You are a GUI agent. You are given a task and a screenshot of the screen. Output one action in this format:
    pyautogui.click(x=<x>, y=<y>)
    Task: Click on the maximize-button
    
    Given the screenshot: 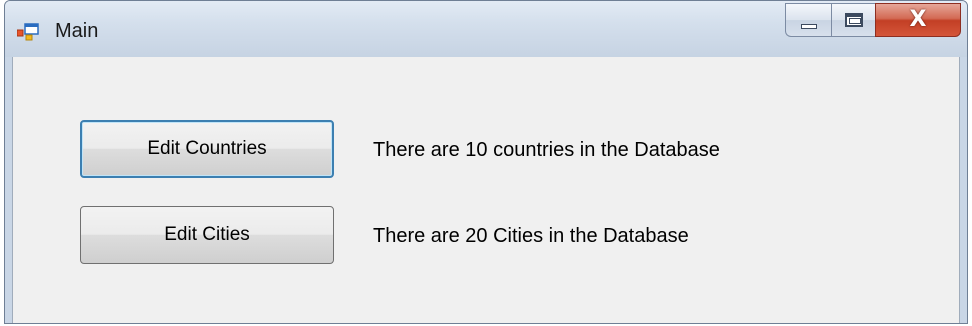 What is the action you would take?
    pyautogui.click(x=853, y=20)
    